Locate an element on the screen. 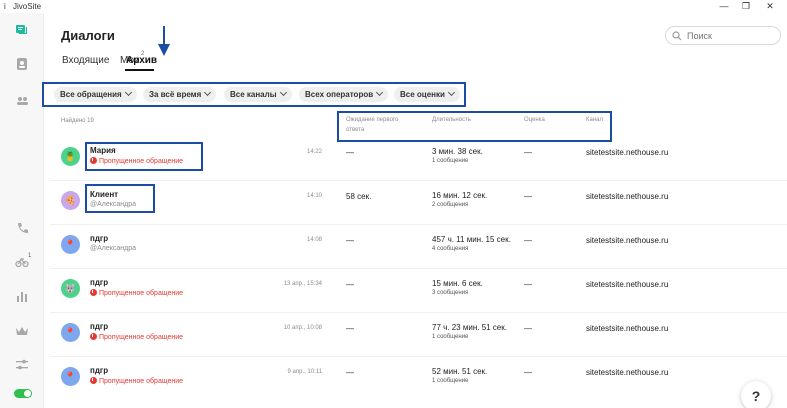 The height and width of the screenshot is (408, 787). avatar-glyph-icon: 🐺 is located at coordinates (70, 288).